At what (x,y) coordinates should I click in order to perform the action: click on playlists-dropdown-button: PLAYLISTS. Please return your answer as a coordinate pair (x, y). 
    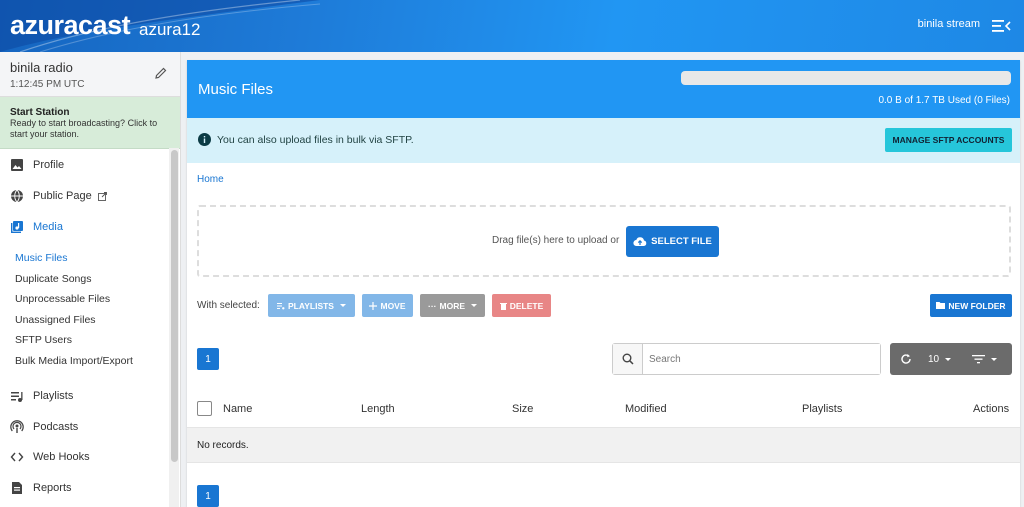
    Looking at the image, I should click on (311, 305).